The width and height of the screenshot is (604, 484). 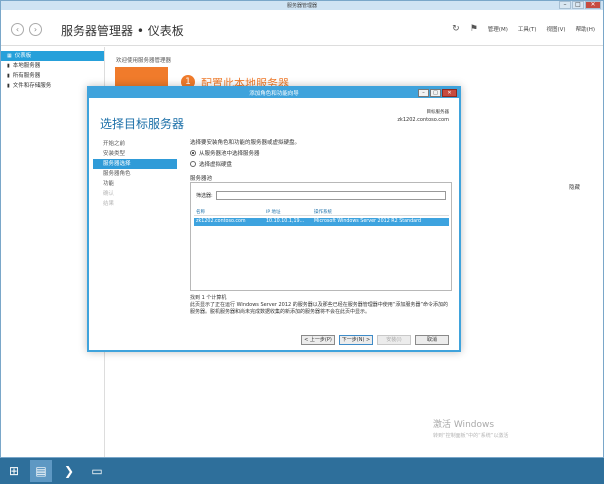 I want to click on destination-server-info: 目标服务器 zk1202.contoso.com, so click(x=423, y=116).